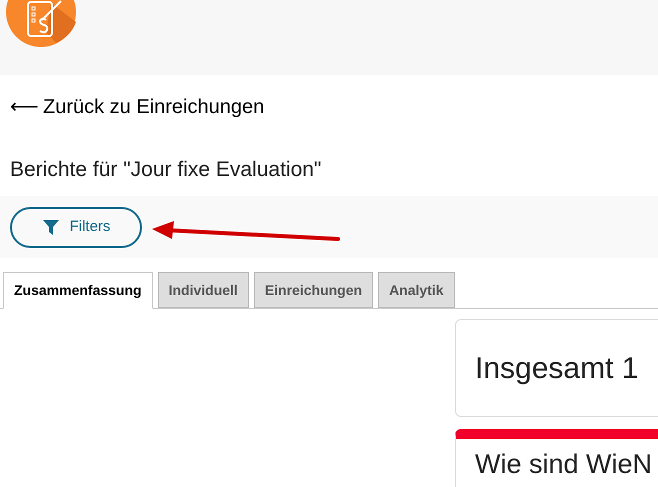 The width and height of the screenshot is (658, 487). Describe the element at coordinates (416, 290) in the screenshot. I see `tab: Analytik` at that location.